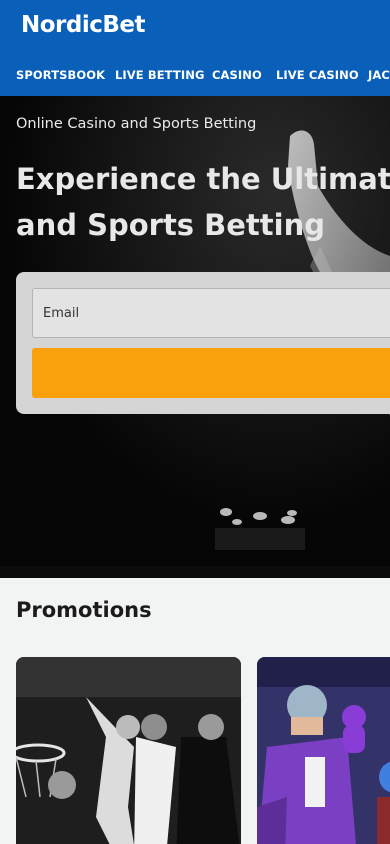 This screenshot has width=390, height=844. I want to click on promotions-heading: Promotions, so click(84, 610).